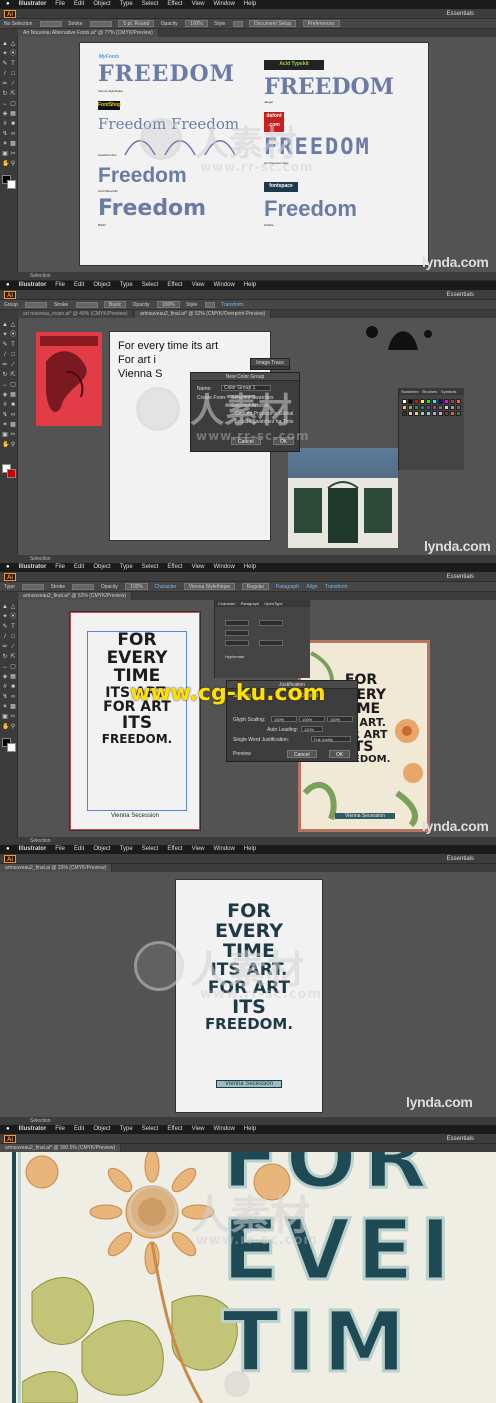 Image resolution: width=496 pixels, height=1403 pixels. Describe the element at coordinates (13, 627) in the screenshot. I see `type-tool-icon: T` at that location.